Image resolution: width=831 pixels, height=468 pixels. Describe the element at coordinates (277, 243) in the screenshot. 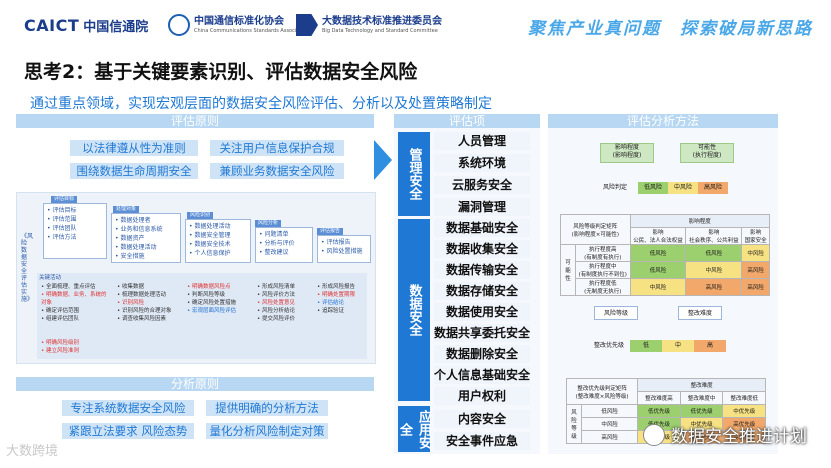

I see `diagram-item: • 分析与评价` at that location.